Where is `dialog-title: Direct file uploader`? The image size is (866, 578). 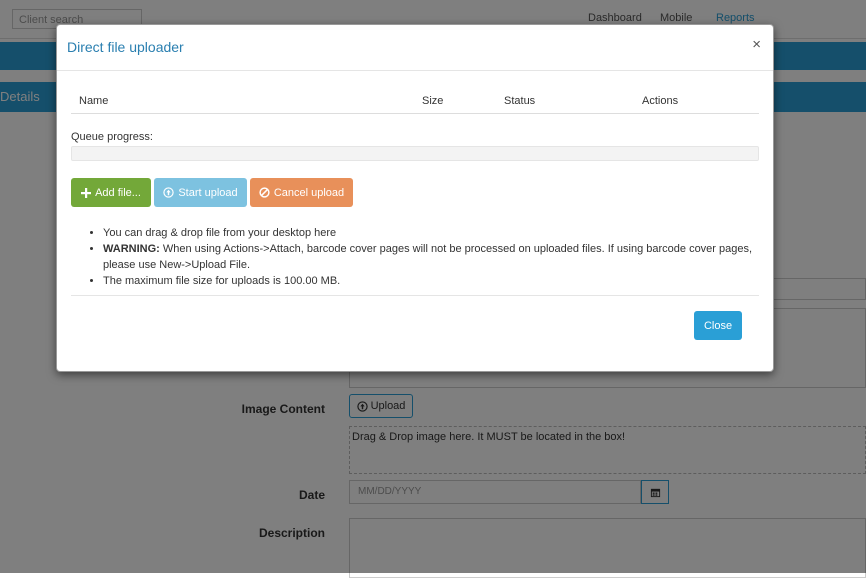 dialog-title: Direct file uploader is located at coordinates (125, 47).